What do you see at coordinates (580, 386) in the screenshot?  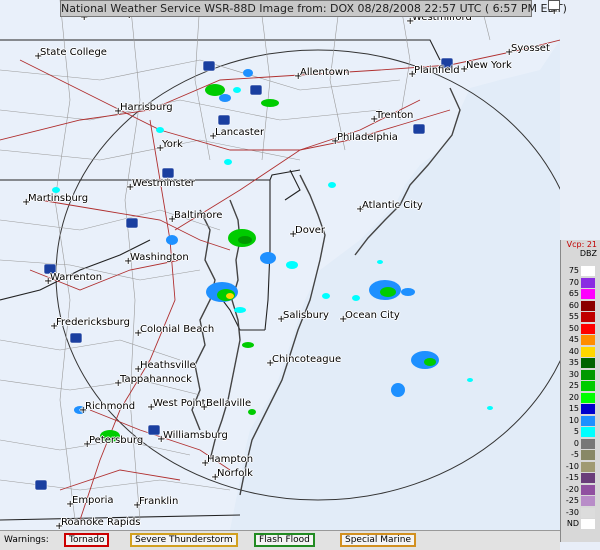 I see `legend-row: 25` at bounding box center [580, 386].